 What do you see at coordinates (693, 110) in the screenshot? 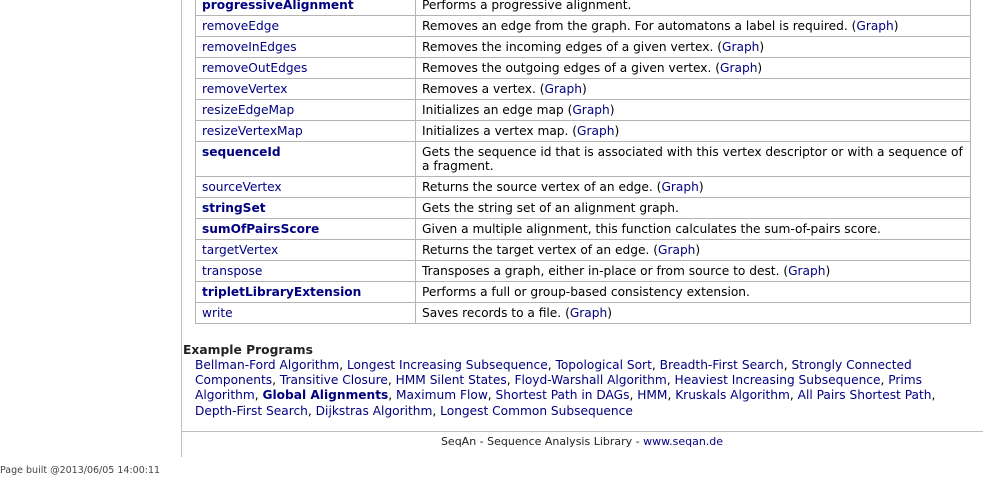
I see `function-description-cell: Initializes an edge map (Graph)` at bounding box center [693, 110].